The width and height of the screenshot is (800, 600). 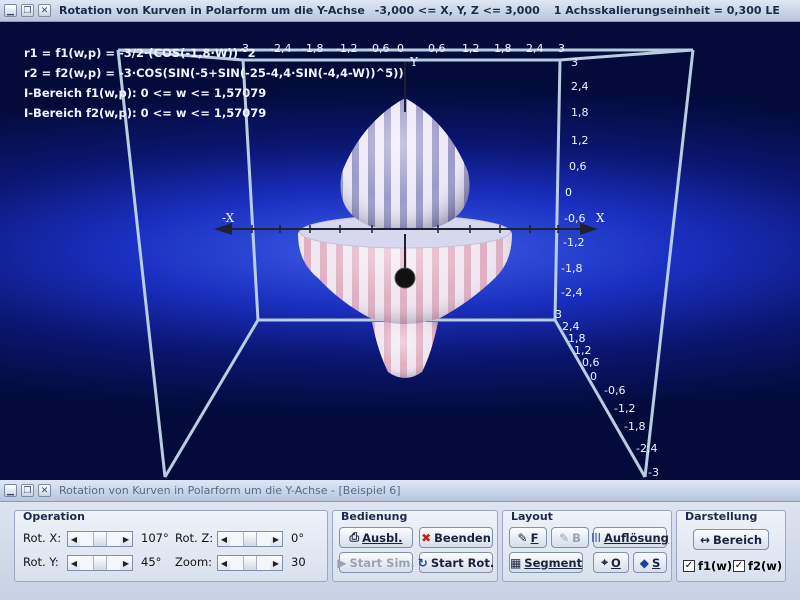 I want to click on rot-z-slider: ◀ ▶, so click(x=250, y=539).